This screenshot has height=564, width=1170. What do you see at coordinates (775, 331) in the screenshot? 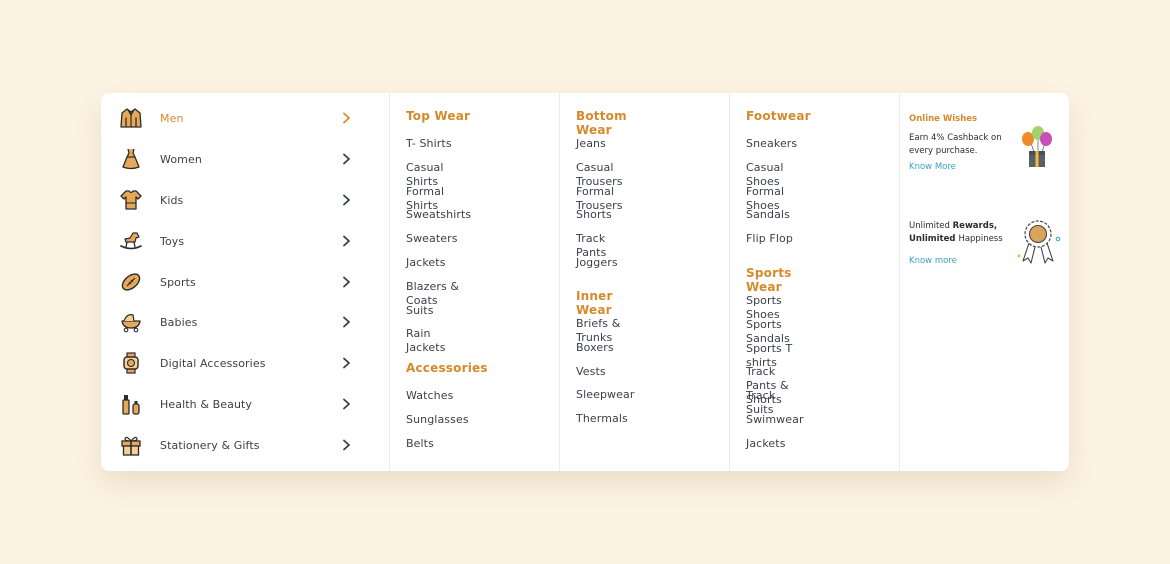
I see `menu-link: Sports Sandals` at bounding box center [775, 331].